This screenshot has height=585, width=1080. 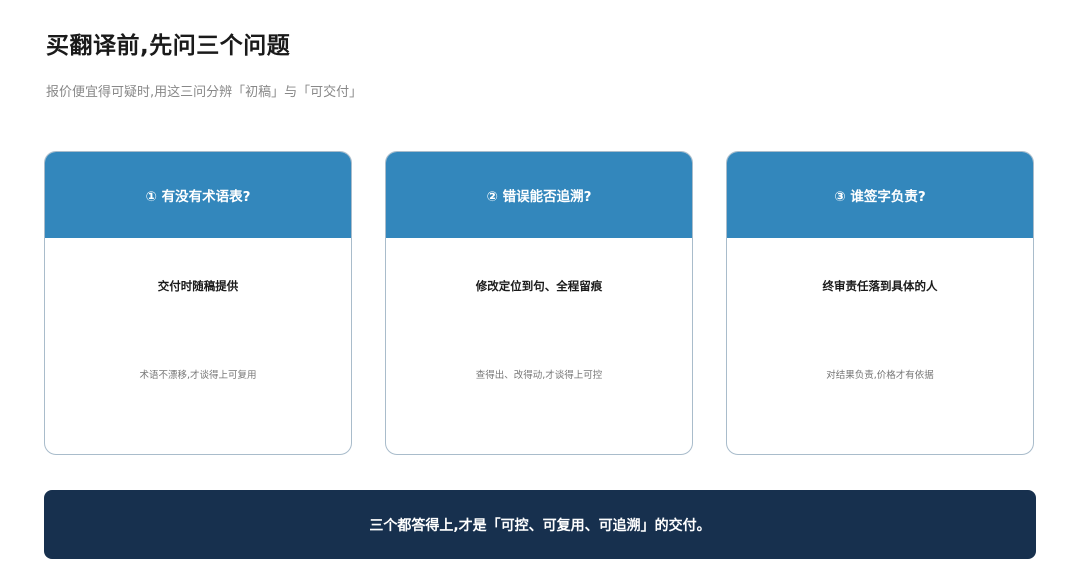 I want to click on card-heading: ③ 谁签字负责?, so click(x=880, y=197).